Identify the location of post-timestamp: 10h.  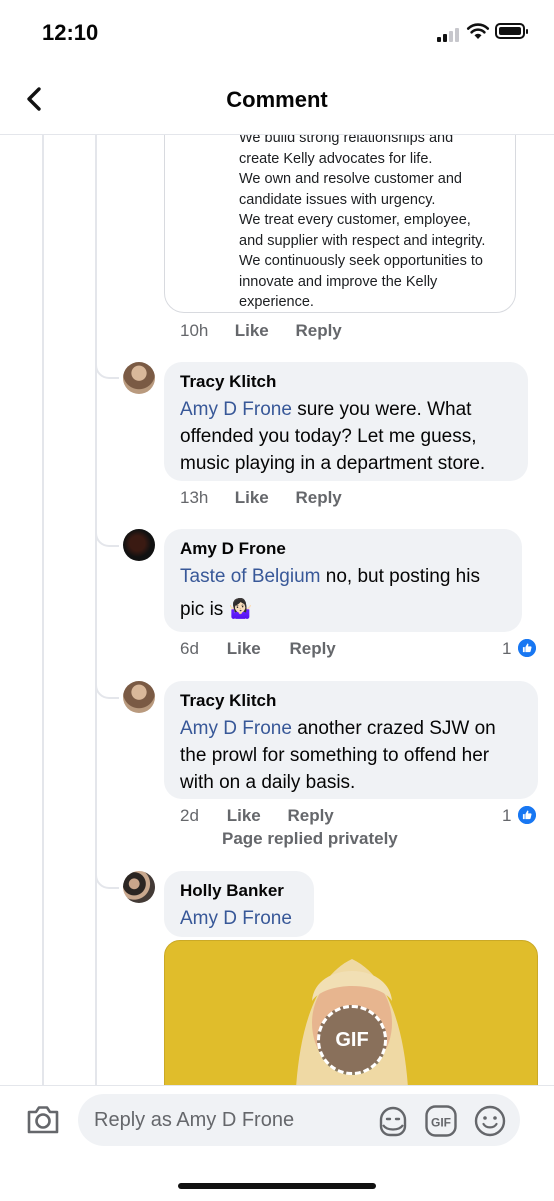
(194, 330).